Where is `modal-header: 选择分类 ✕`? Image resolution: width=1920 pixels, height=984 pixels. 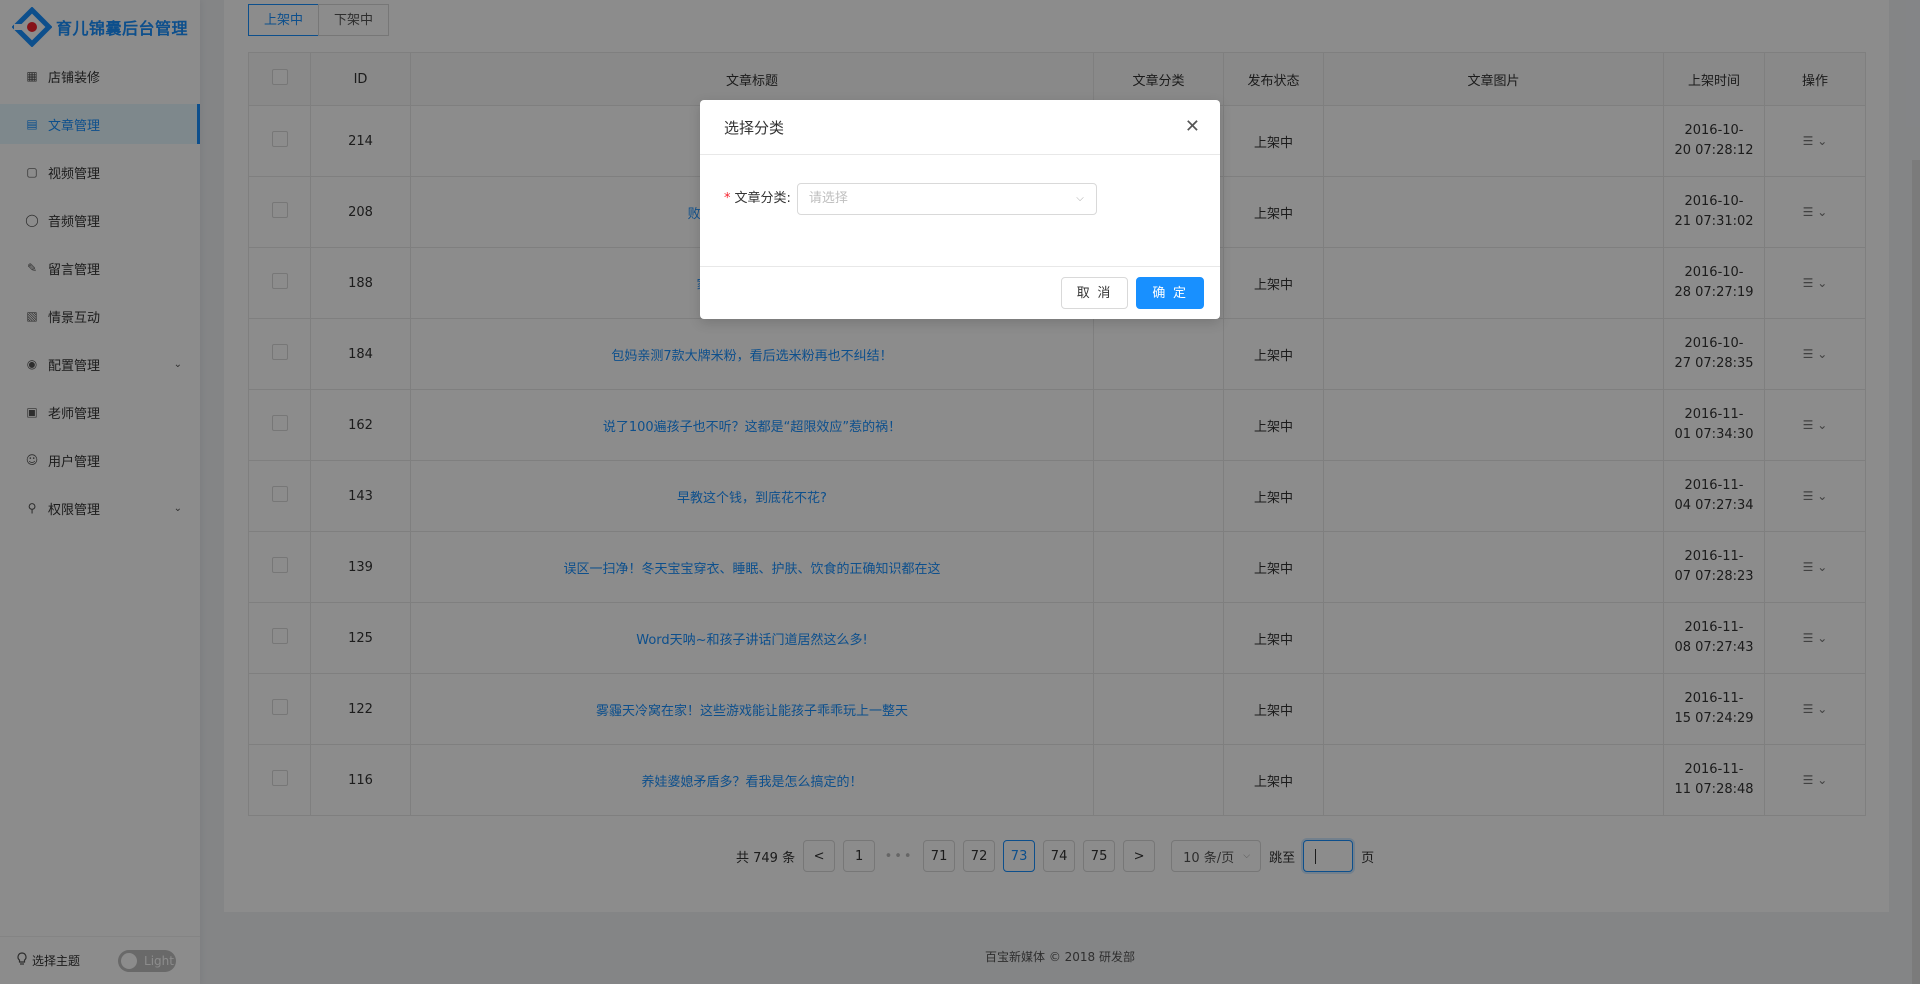 modal-header: 选择分类 ✕ is located at coordinates (960, 127).